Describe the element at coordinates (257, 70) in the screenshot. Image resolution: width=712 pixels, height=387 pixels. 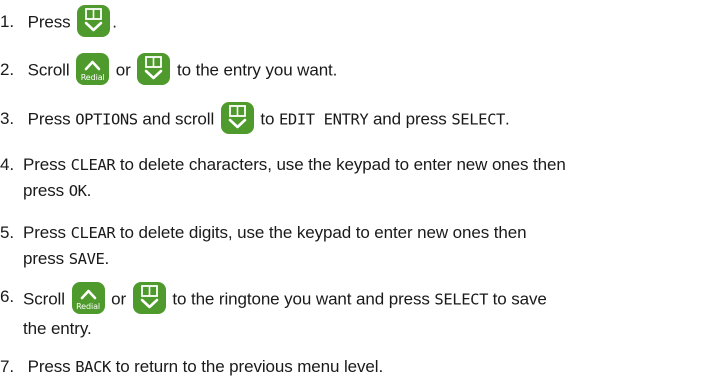
I see `step-text: to the entry you want.` at that location.